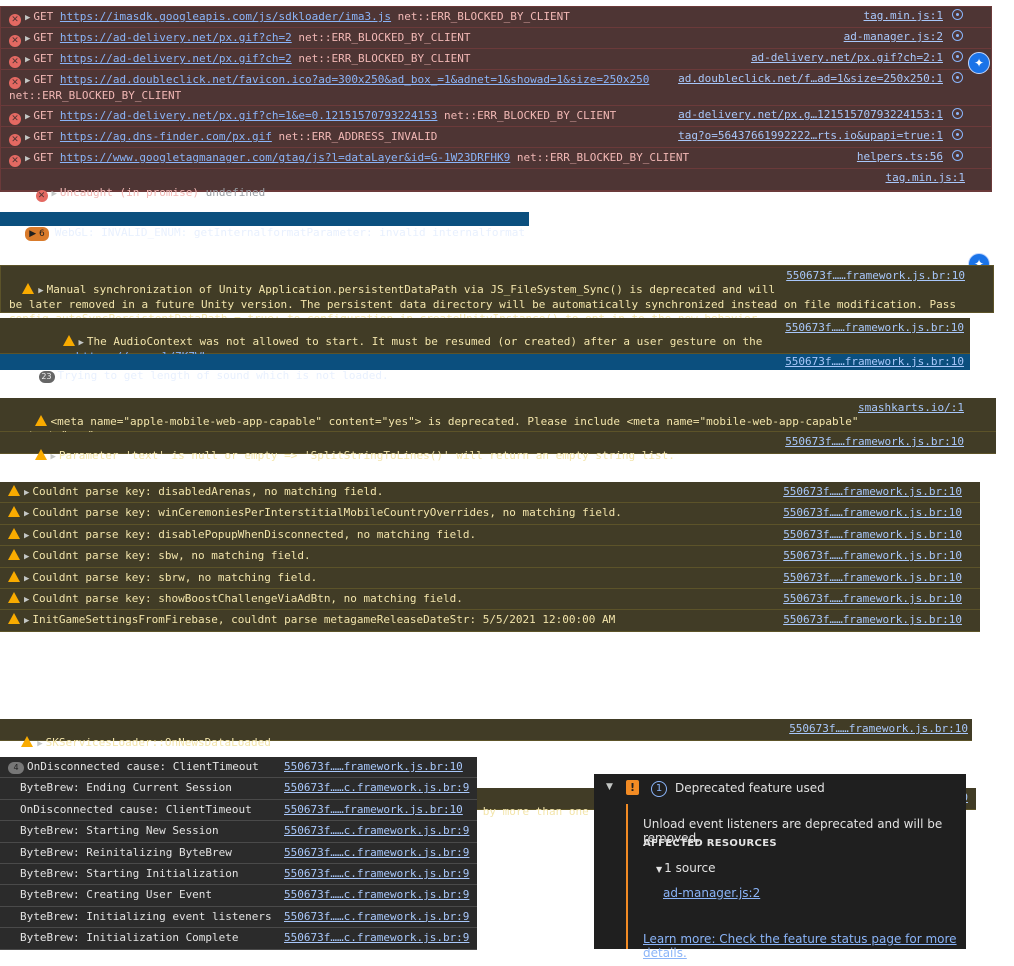 This screenshot has height=966, width=1014. What do you see at coordinates (780, 788) in the screenshot?
I see `issue-header: ▼ ! 1 Deprecated feature used` at bounding box center [780, 788].